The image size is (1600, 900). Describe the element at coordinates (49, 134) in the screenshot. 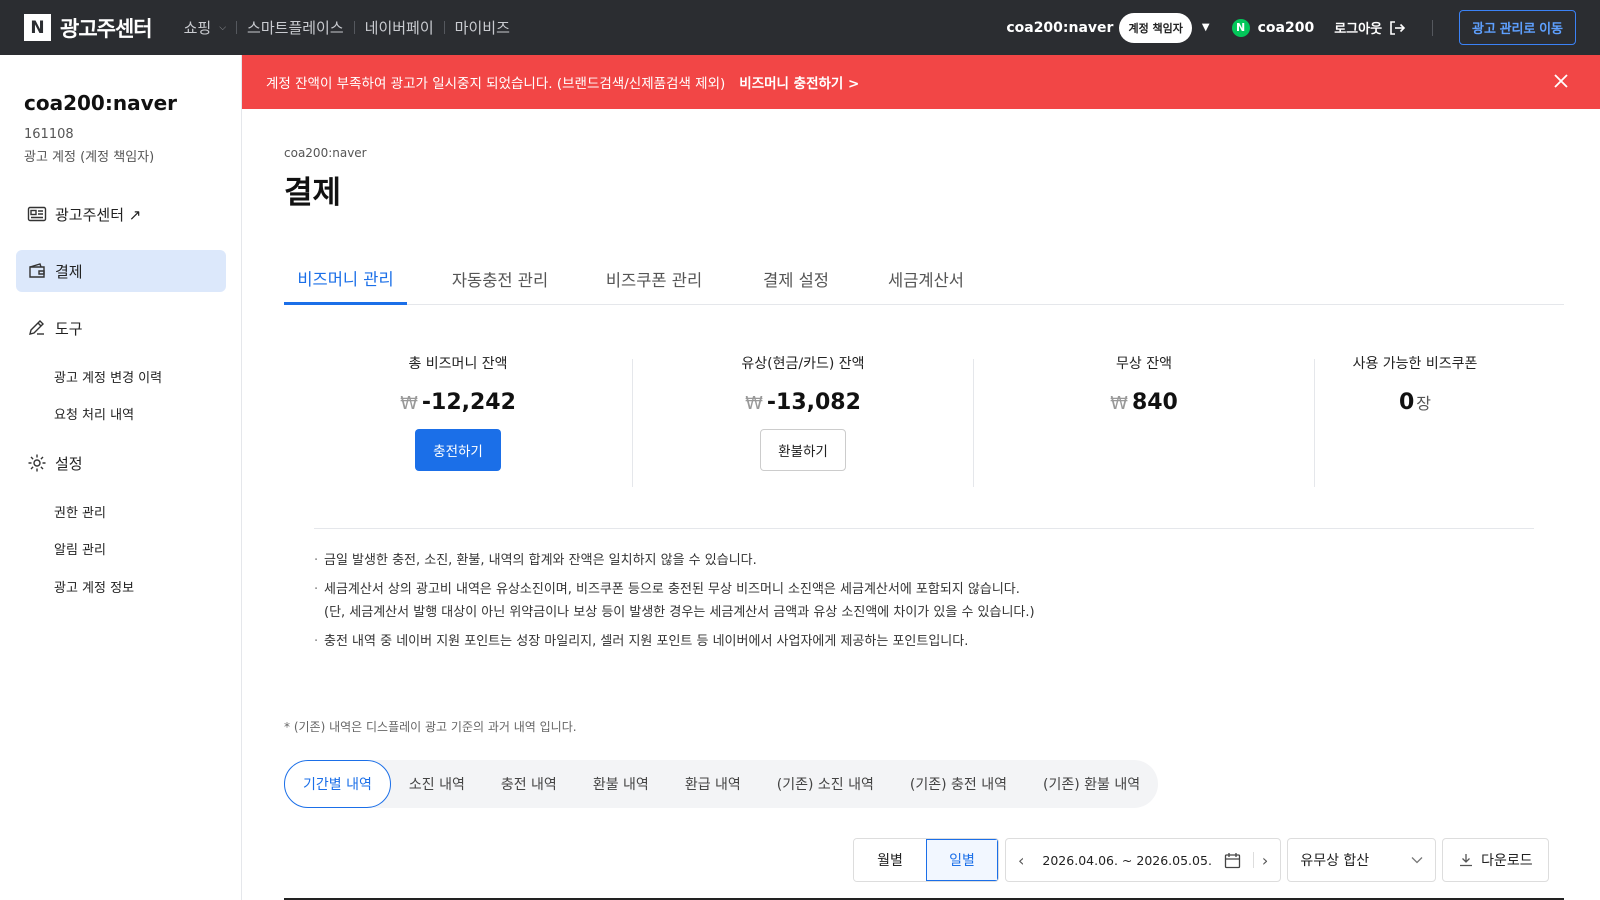

I see `sidebar-account-id: 161108` at that location.